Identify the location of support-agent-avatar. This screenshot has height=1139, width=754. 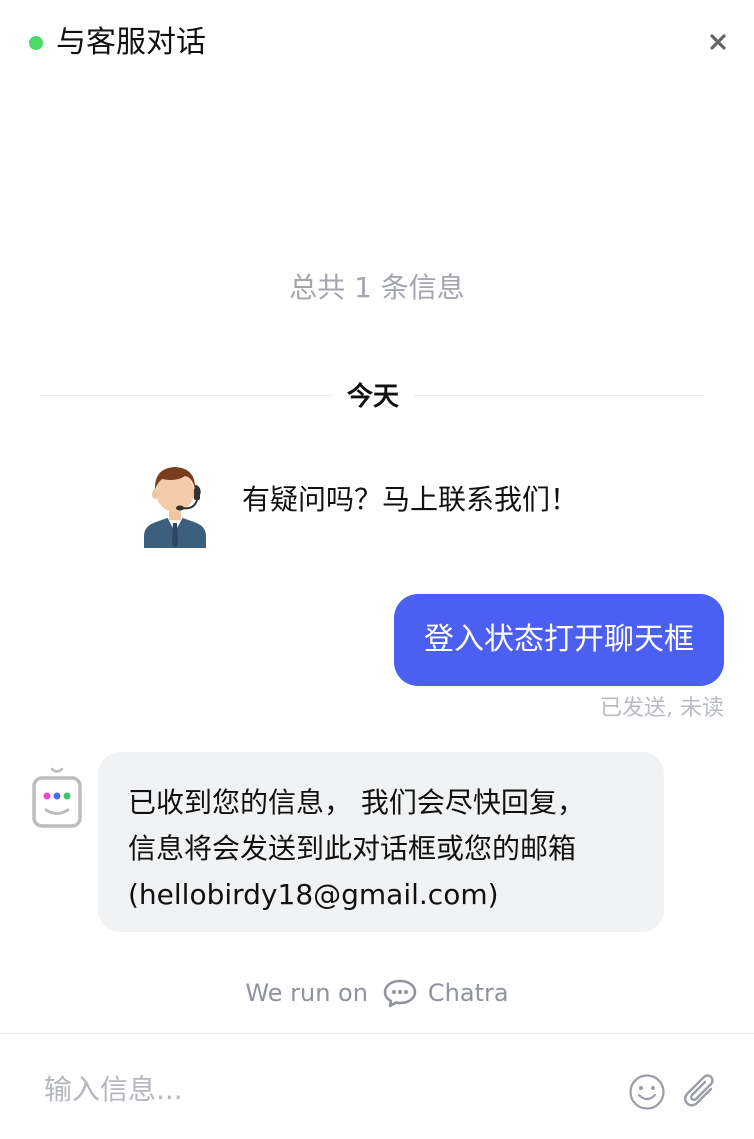
(175, 507).